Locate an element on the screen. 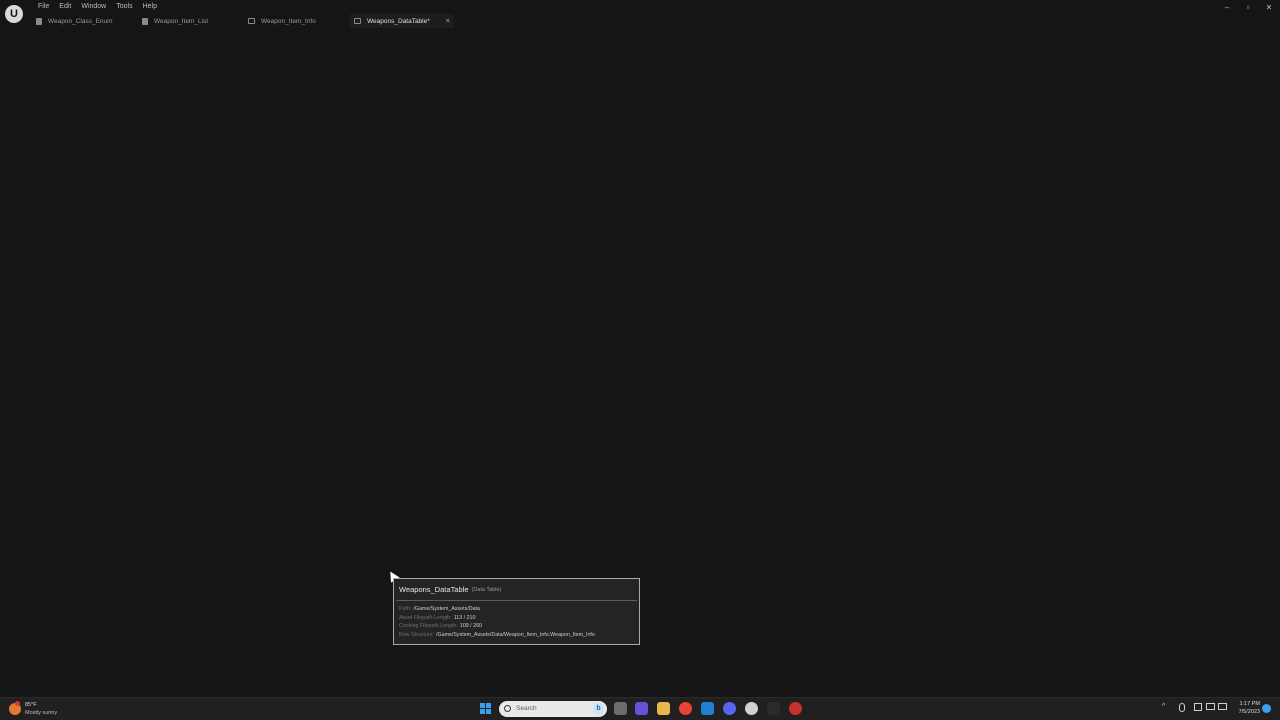  folder-icon is located at coordinates (663, 708).